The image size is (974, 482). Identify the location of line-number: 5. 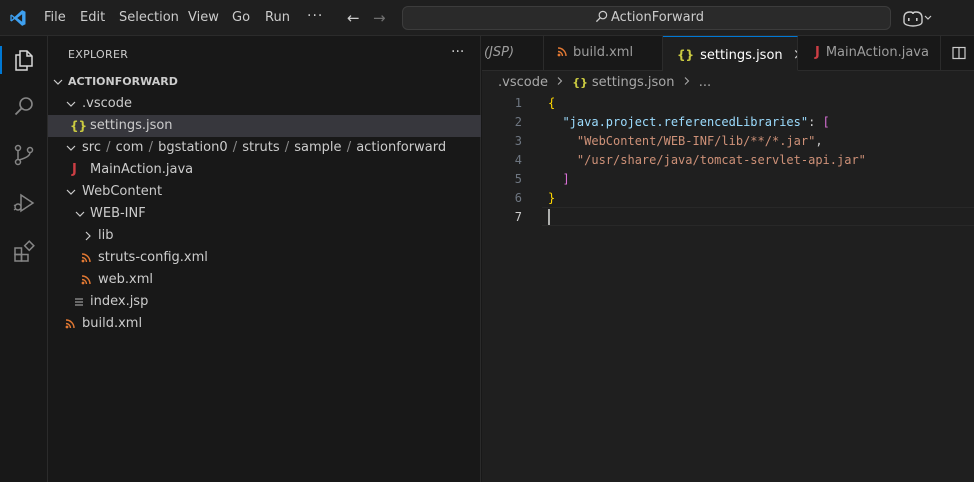
(518, 179).